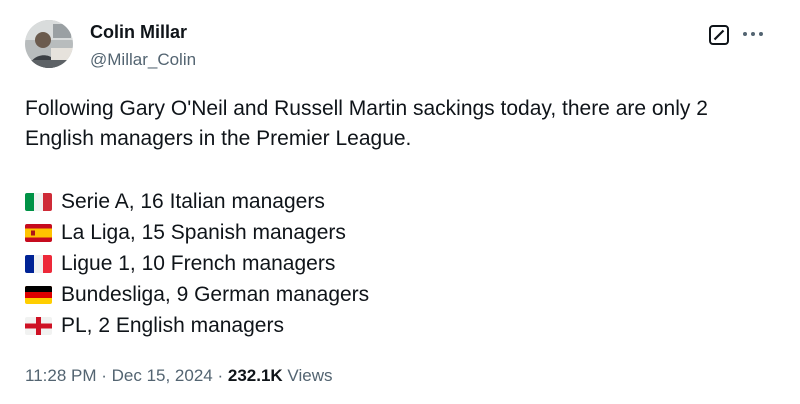  Describe the element at coordinates (395, 294) in the screenshot. I see `list-item: Bundesliga, 9 German managers` at that location.